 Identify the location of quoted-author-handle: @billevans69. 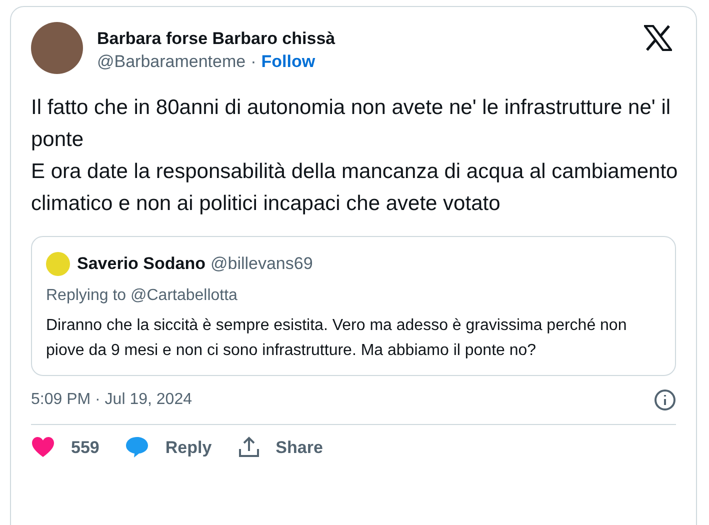
(261, 264).